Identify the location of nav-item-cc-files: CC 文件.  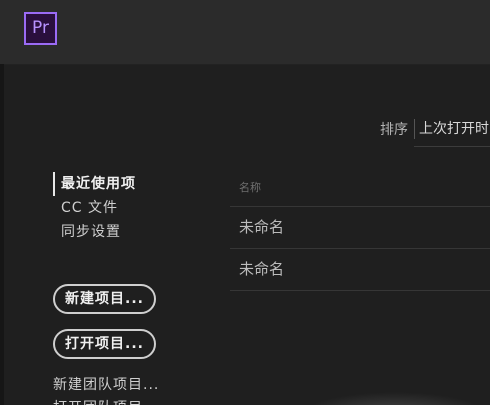
(94, 208).